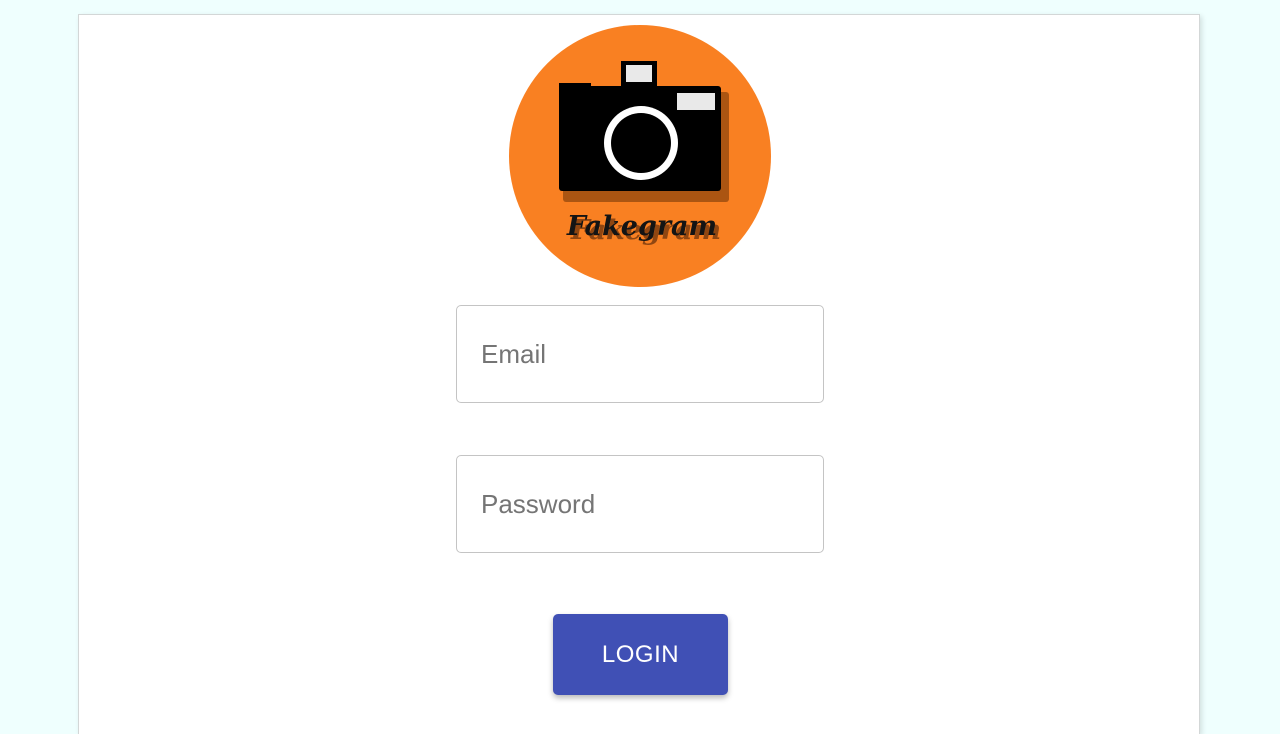 The height and width of the screenshot is (734, 1280). I want to click on login-button: LOGIN, so click(640, 654).